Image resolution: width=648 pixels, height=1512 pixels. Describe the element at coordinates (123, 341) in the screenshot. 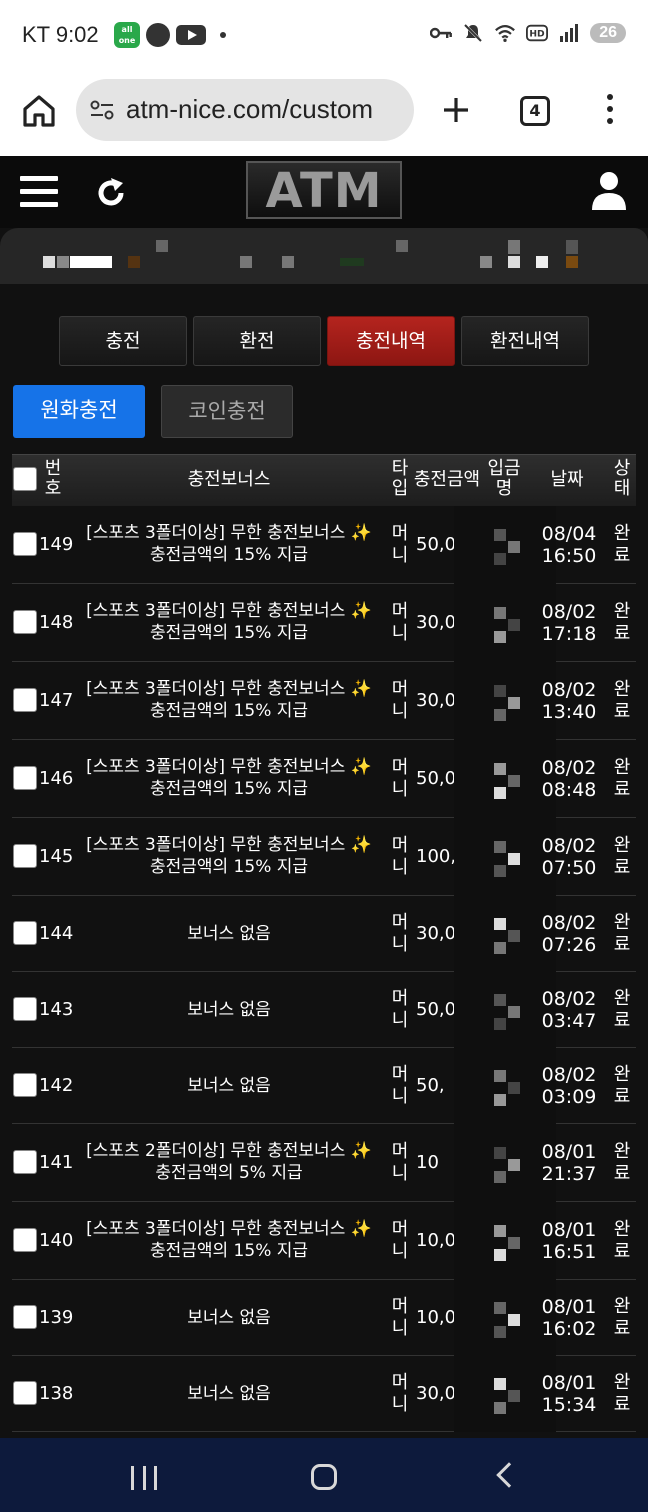

I see `tab-charge: 충전` at that location.